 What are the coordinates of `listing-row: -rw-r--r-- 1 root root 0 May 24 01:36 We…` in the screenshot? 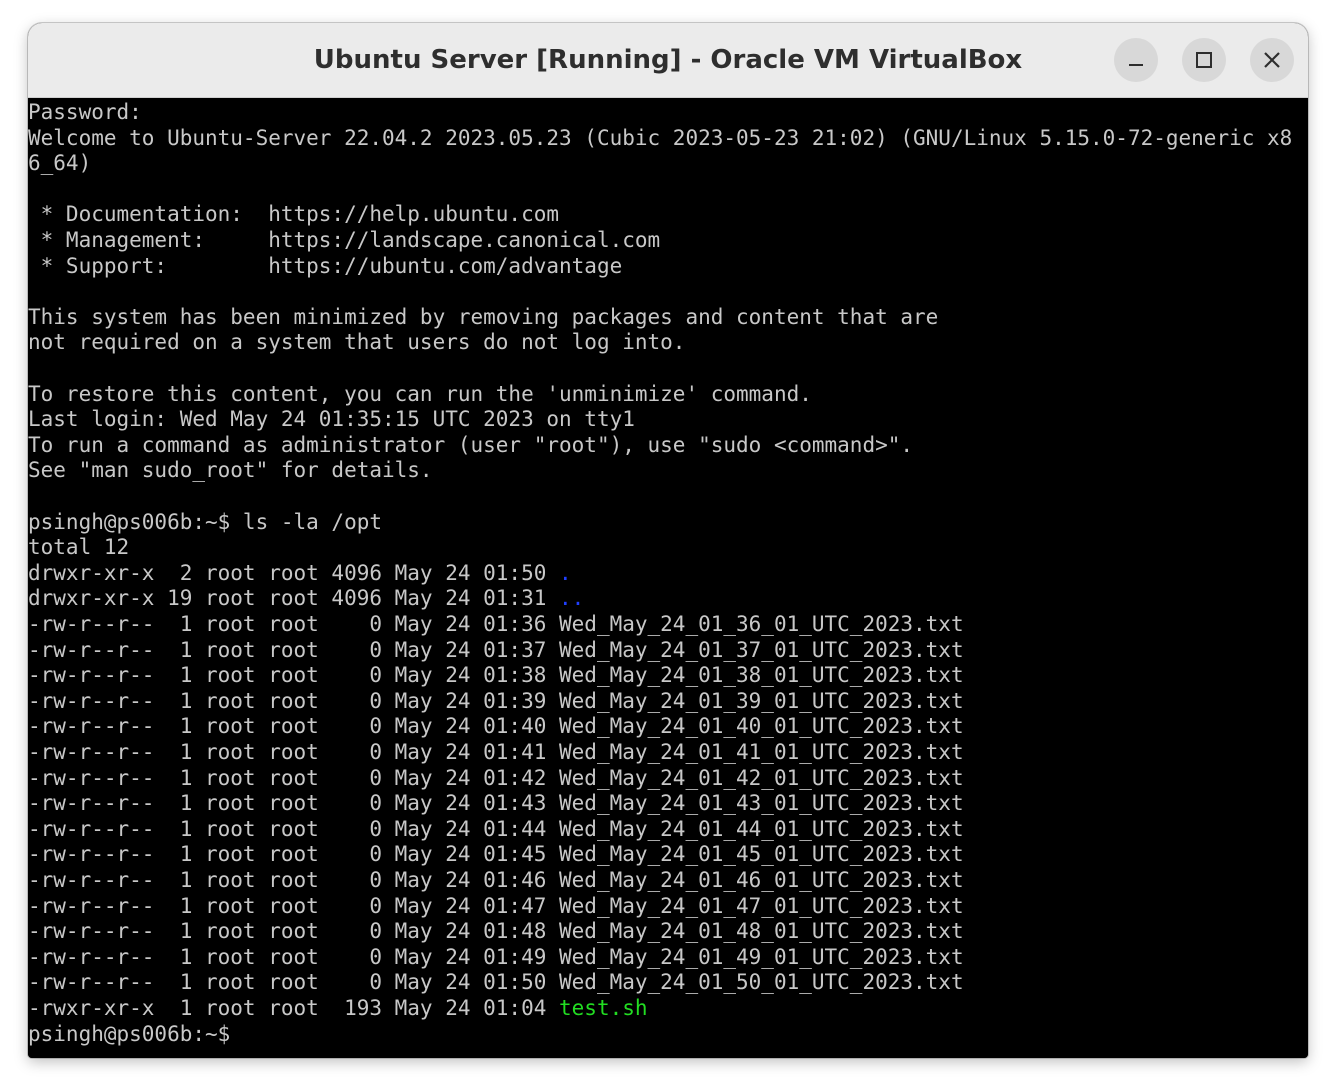 It's located at (496, 625).